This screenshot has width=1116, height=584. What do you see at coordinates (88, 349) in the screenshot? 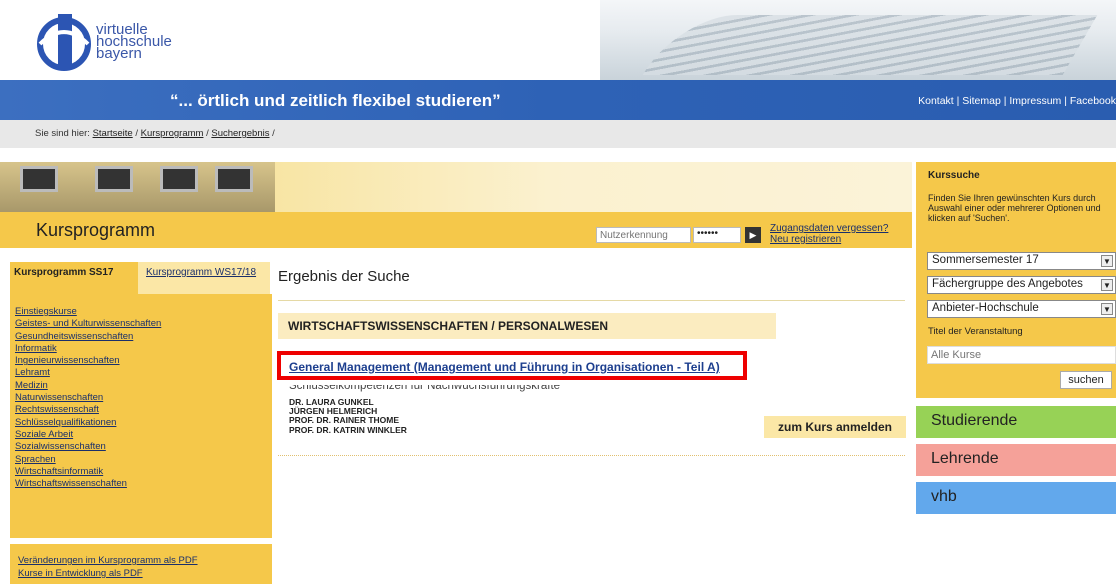
I see `list-item: Informatik` at bounding box center [88, 349].